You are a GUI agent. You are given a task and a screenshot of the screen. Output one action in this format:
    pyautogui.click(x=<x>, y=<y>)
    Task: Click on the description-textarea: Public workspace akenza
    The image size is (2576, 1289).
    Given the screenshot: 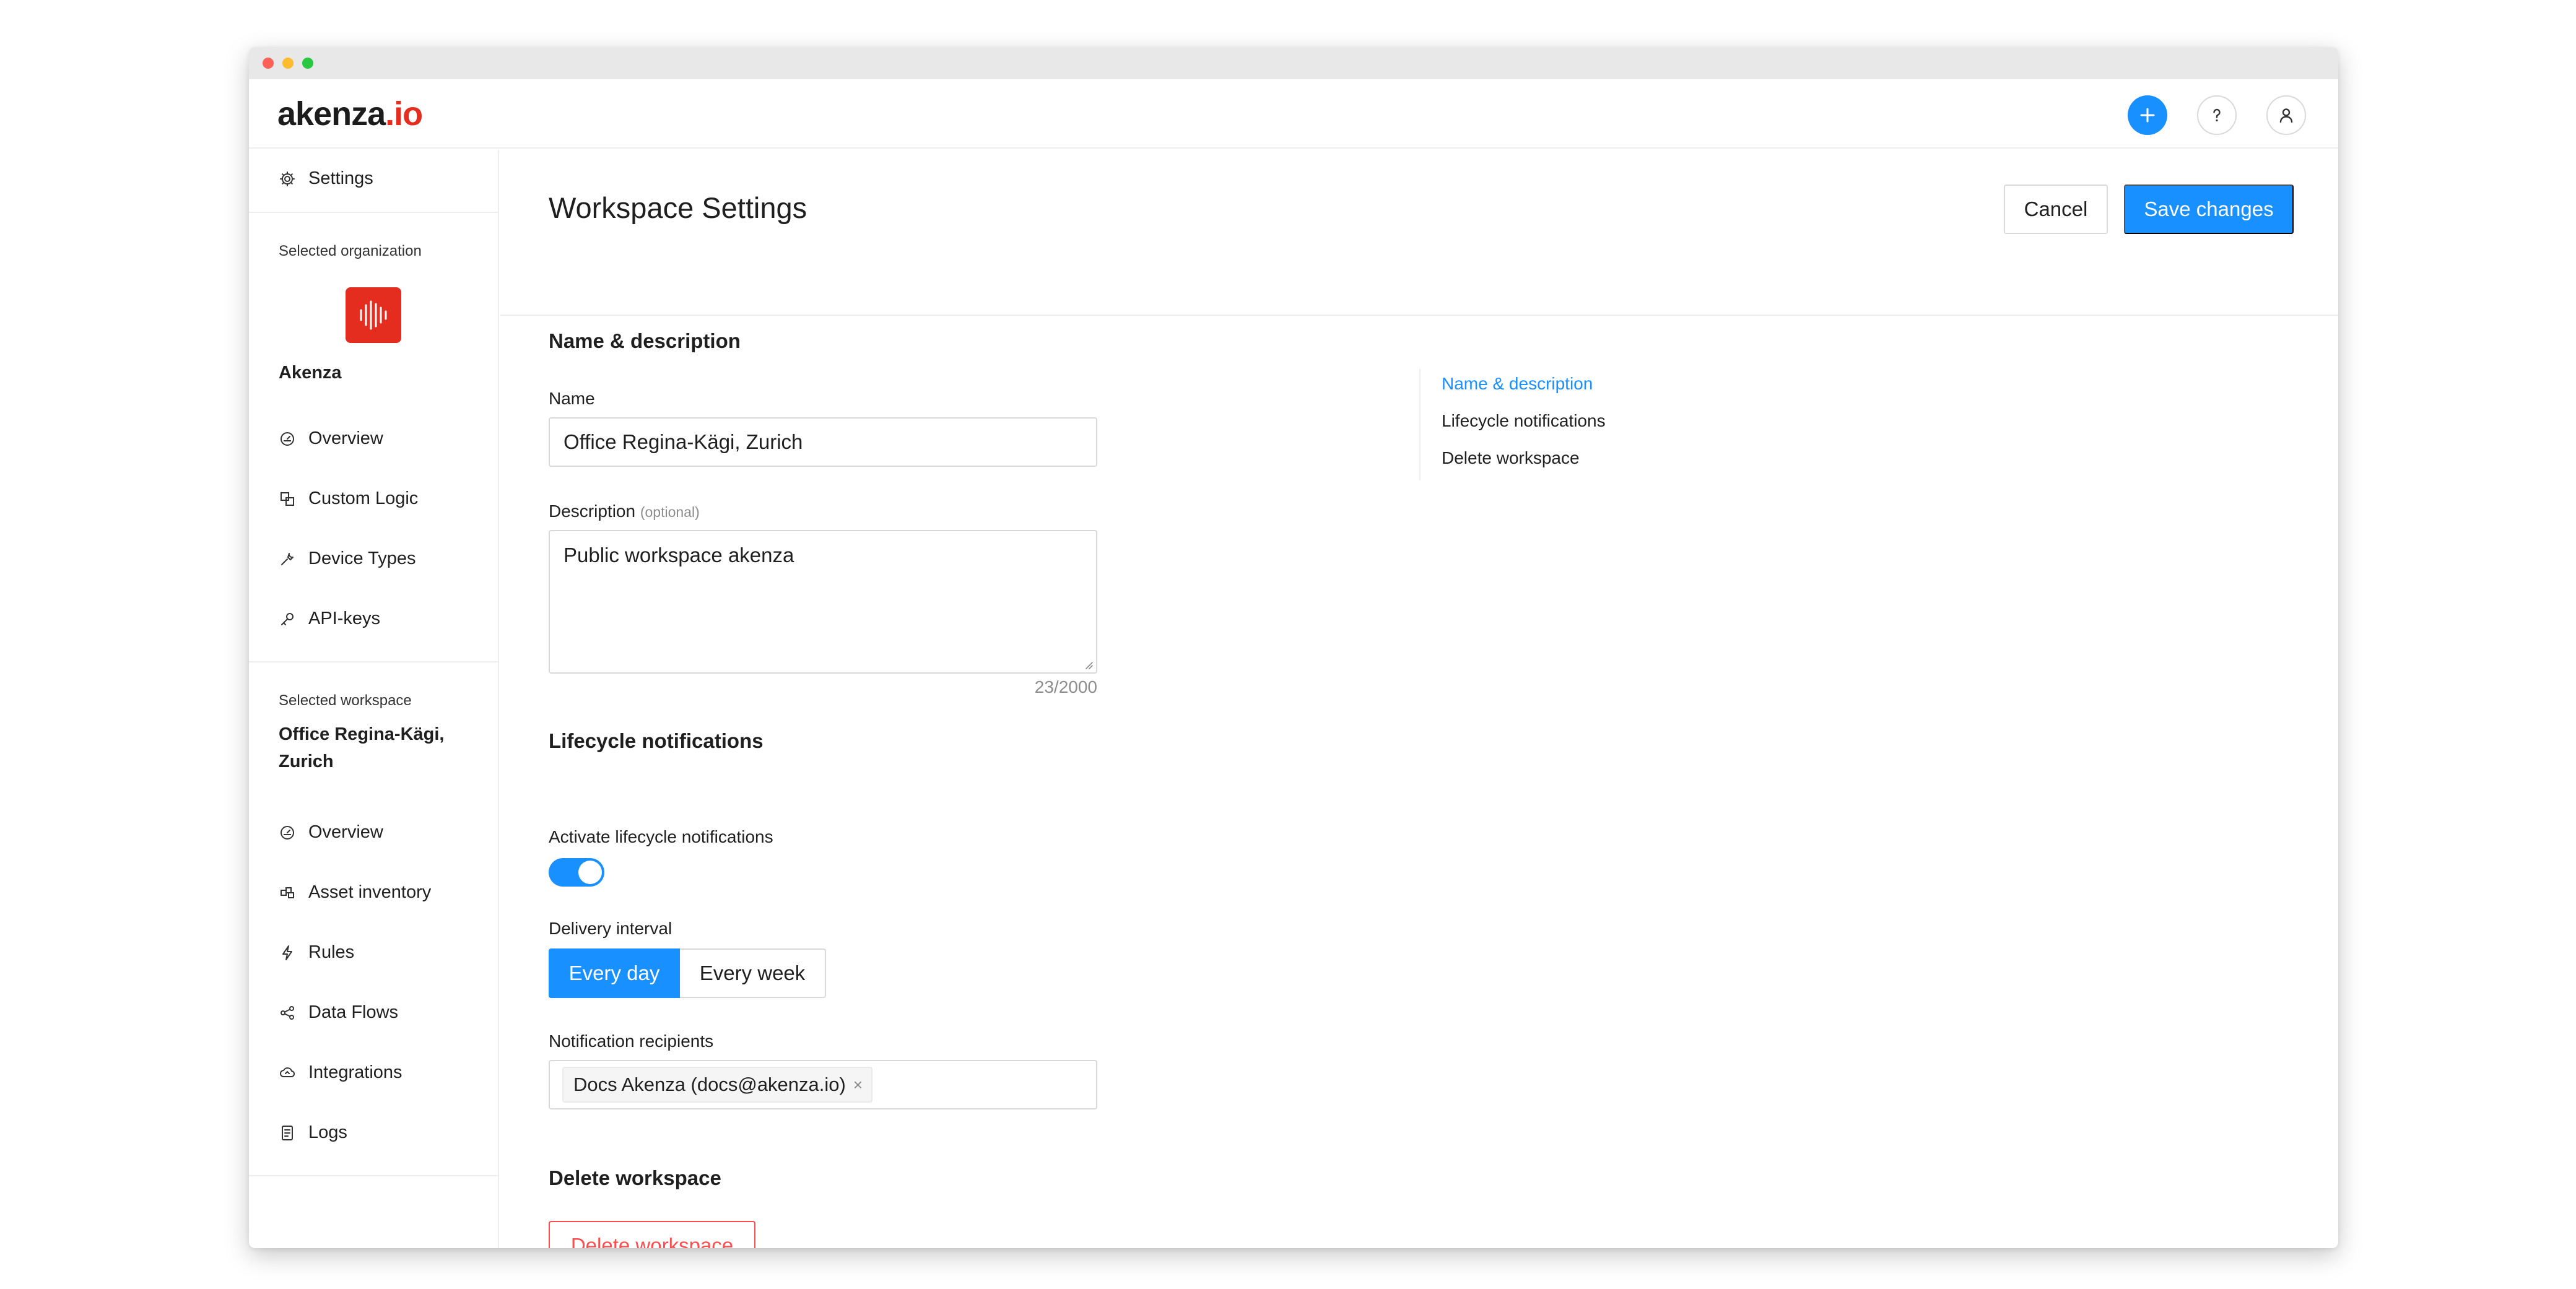 What is the action you would take?
    pyautogui.click(x=823, y=602)
    